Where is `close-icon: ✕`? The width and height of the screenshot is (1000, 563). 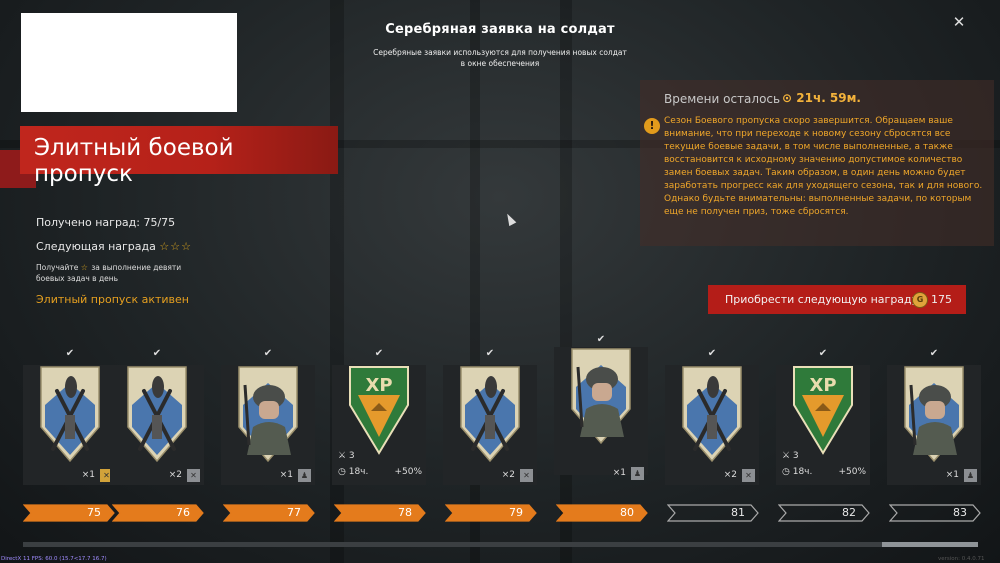 close-icon: ✕ is located at coordinates (959, 22).